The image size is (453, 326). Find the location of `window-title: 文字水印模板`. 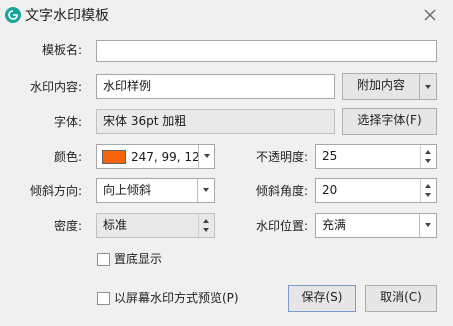

window-title: 文字水印模板 is located at coordinates (67, 16).